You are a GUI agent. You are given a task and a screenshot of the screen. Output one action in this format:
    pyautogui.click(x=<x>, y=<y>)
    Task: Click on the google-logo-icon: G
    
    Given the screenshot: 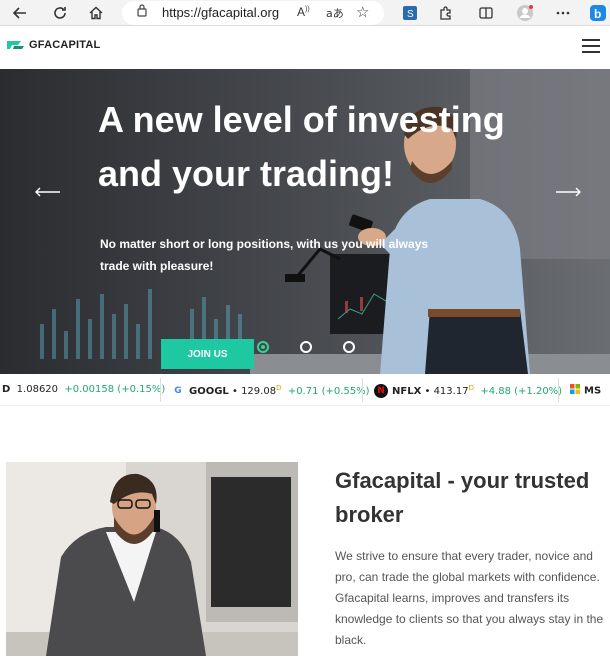 What is the action you would take?
    pyautogui.click(x=178, y=391)
    